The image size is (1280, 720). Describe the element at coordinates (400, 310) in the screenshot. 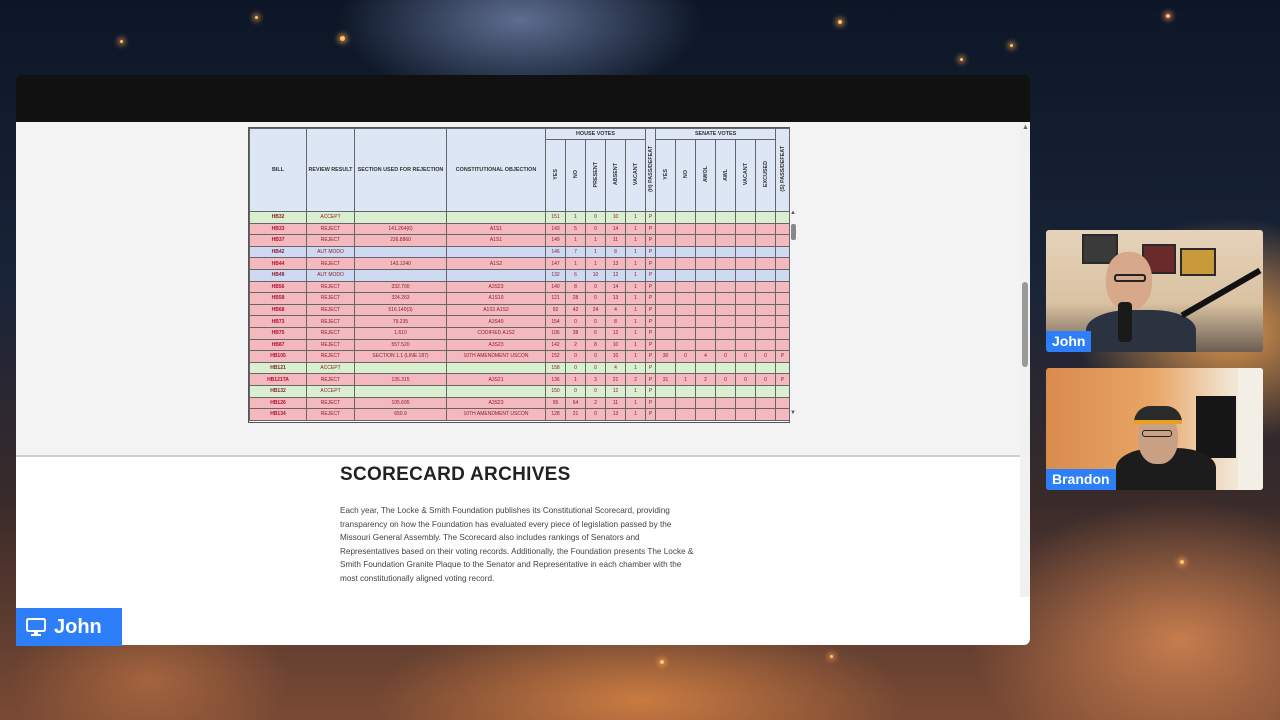

I see `table-cell: 516.140(3)` at that location.